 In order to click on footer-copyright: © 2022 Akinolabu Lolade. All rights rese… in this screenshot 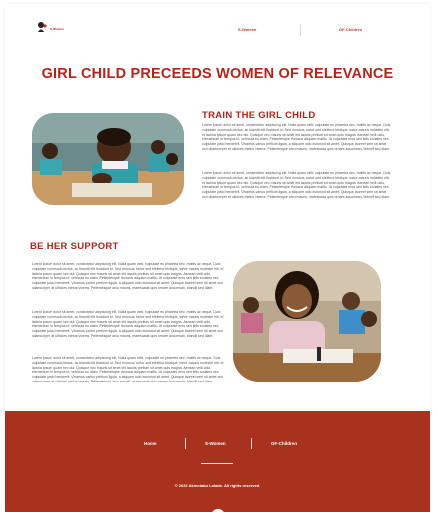, I will do `click(217, 485)`.